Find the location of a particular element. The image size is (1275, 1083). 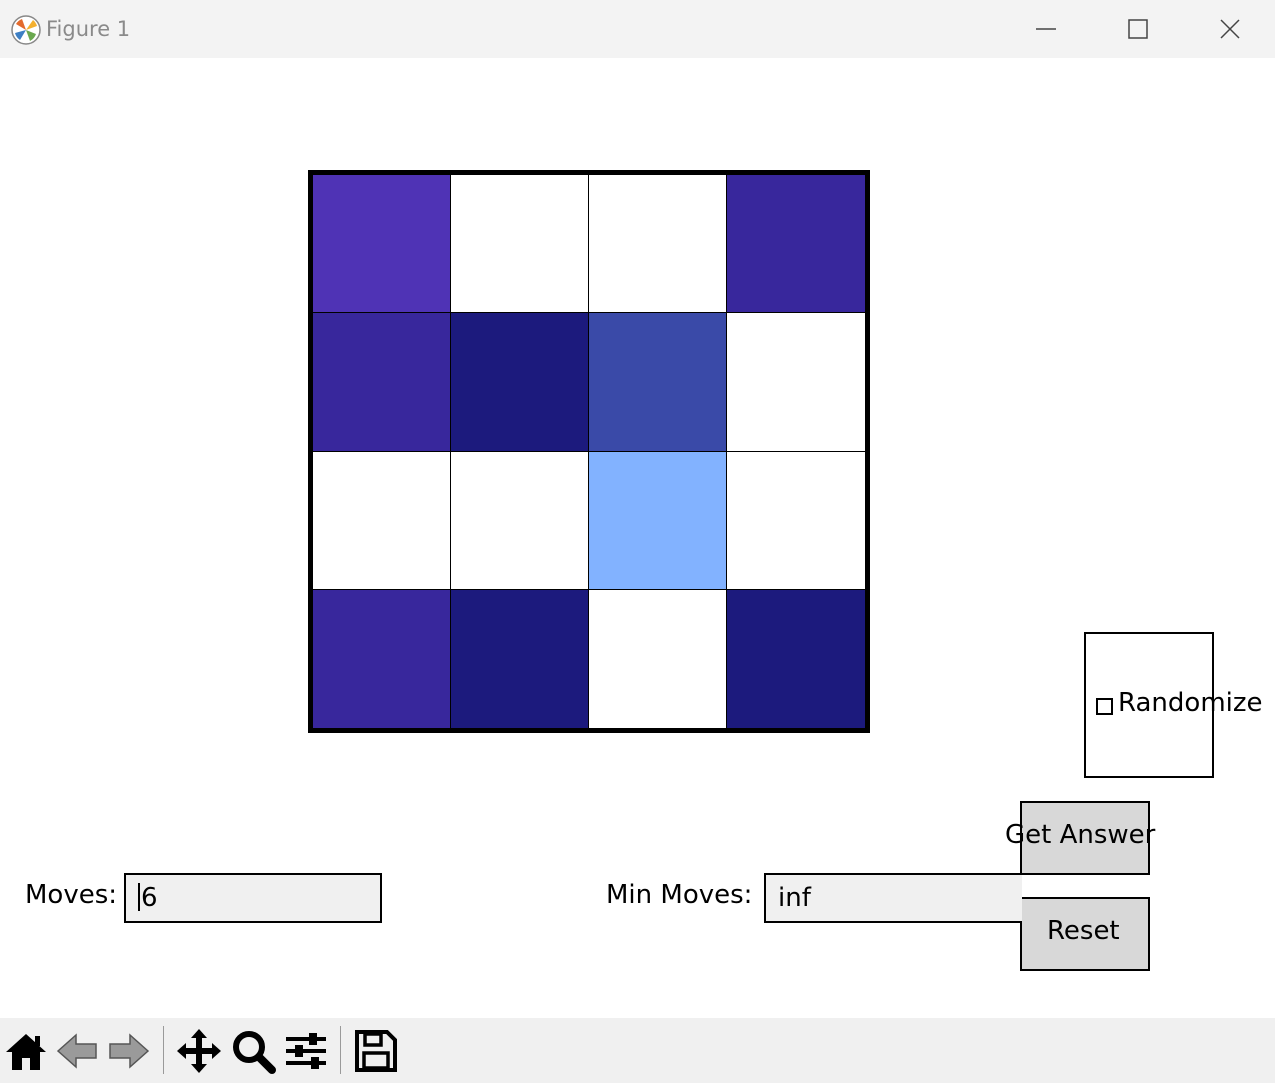

board-cell-r4-c3 is located at coordinates (658, 658).